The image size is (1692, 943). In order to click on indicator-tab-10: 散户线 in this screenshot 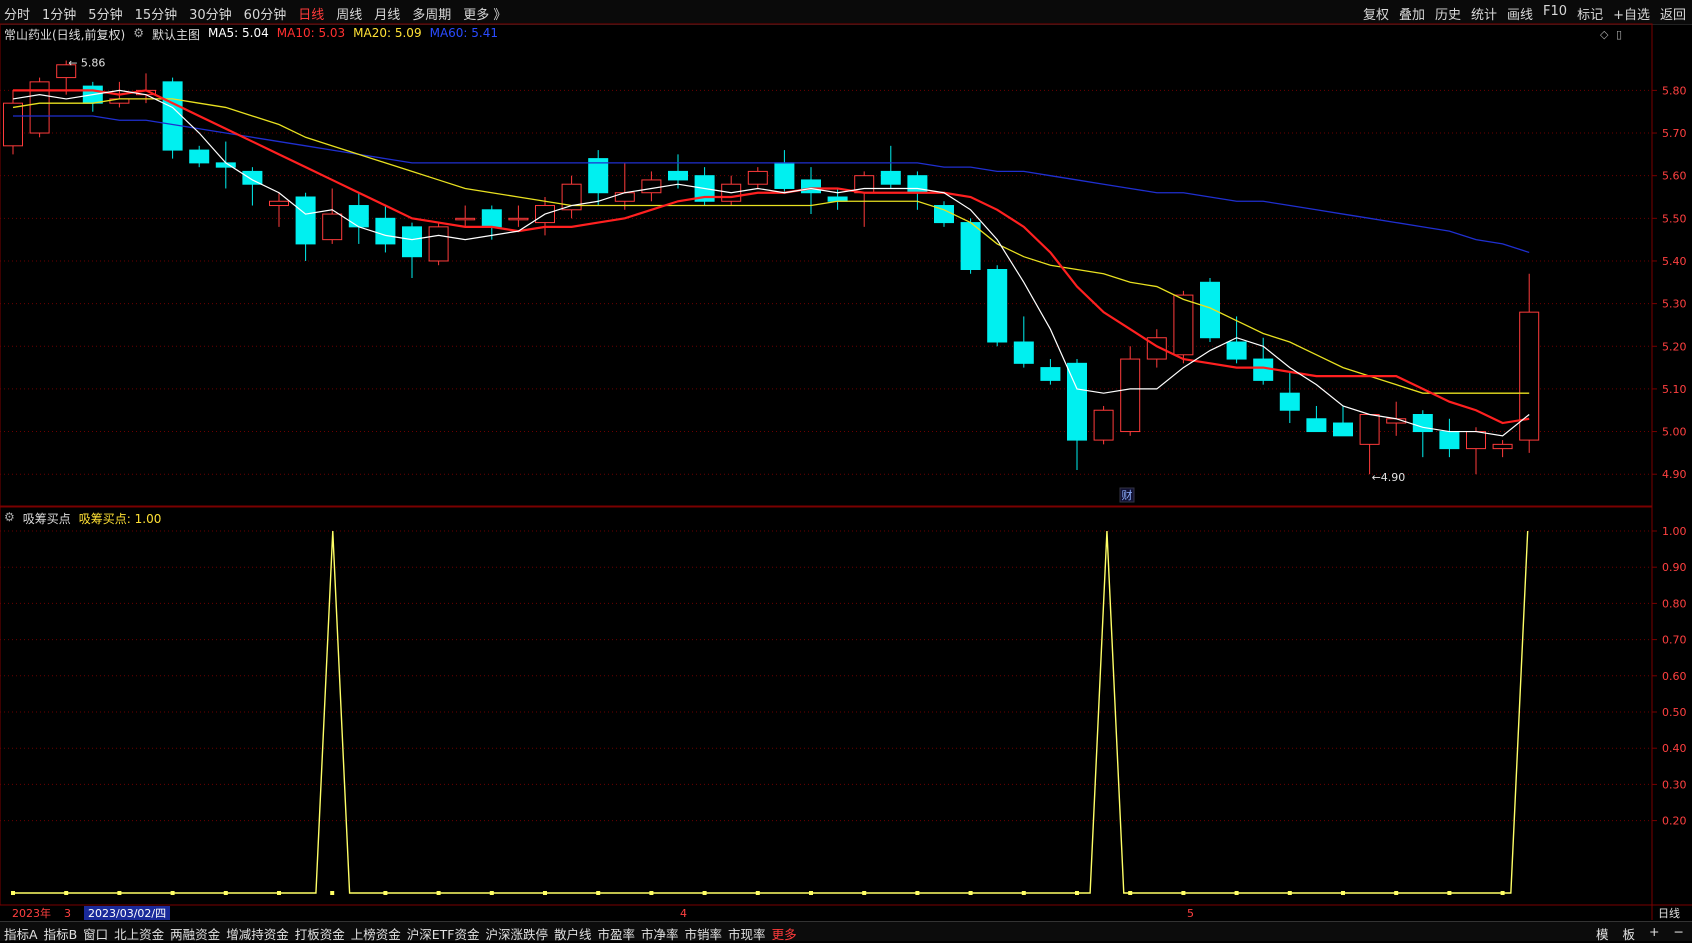, I will do `click(573, 933)`.